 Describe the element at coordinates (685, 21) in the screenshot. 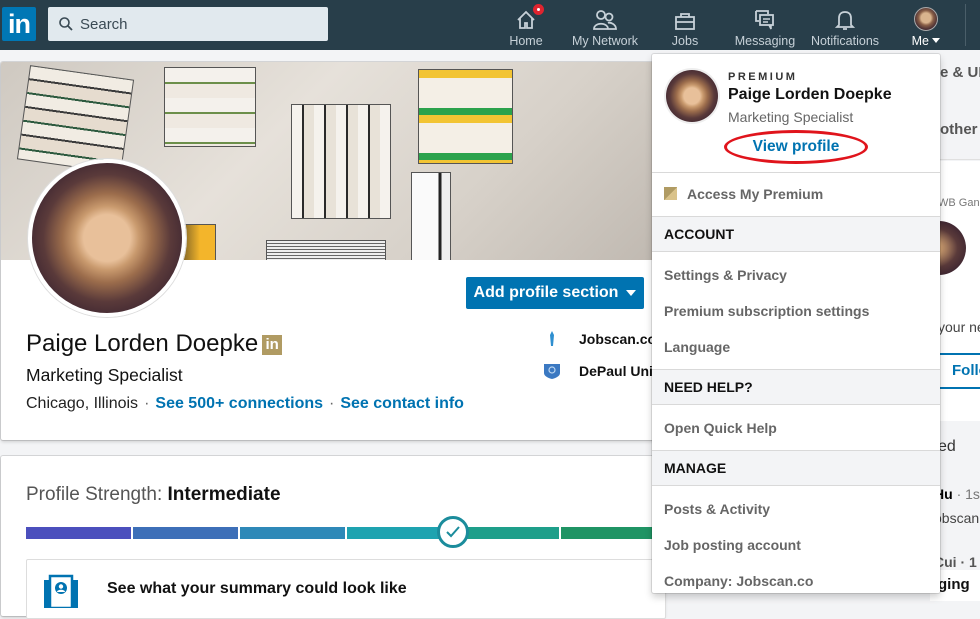

I see `briefcase-icon` at that location.